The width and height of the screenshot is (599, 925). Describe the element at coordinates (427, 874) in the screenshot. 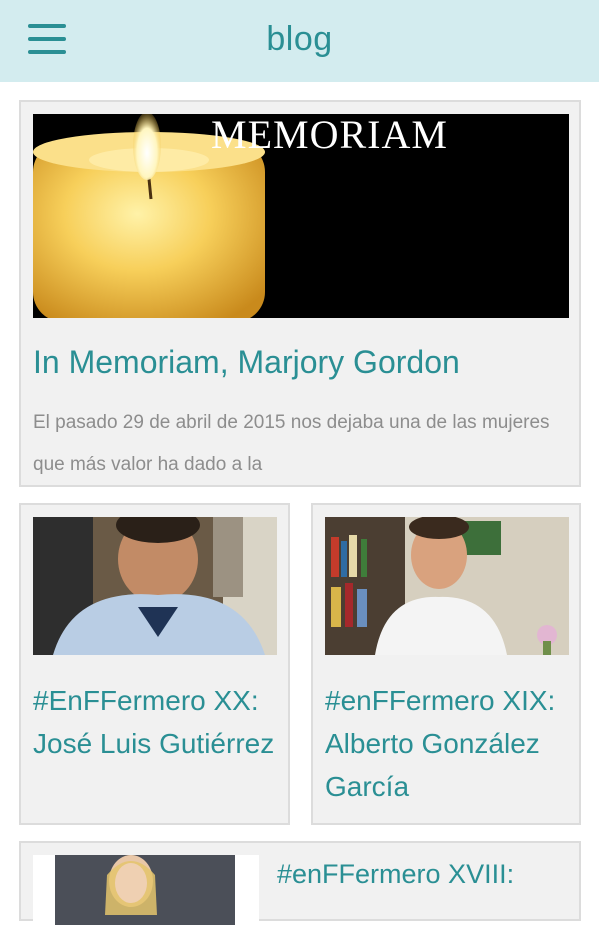

I see `post-title: #enFFermero XVIII:` at that location.